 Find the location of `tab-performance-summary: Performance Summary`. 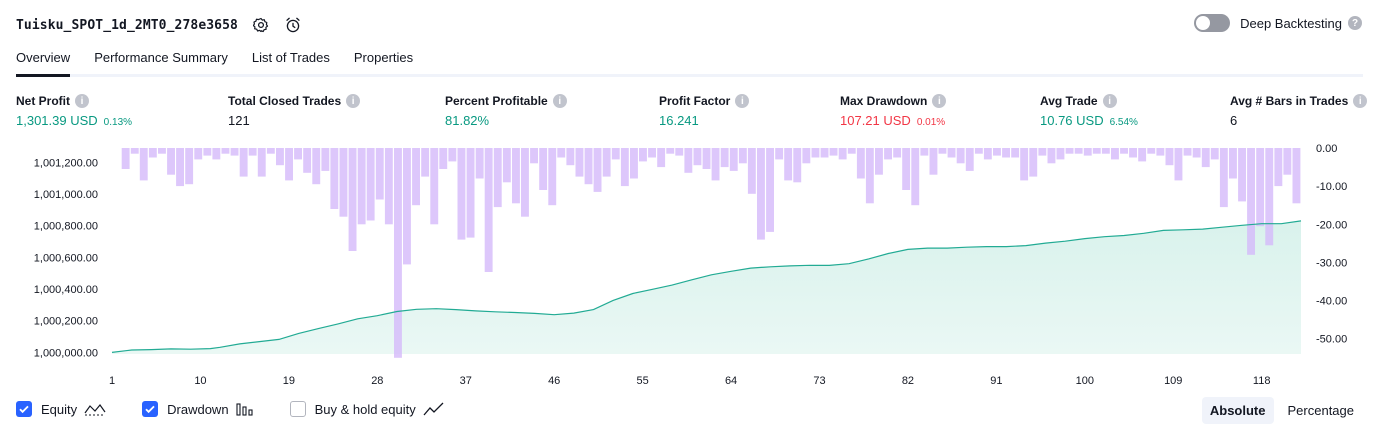

tab-performance-summary: Performance Summary is located at coordinates (161, 60).